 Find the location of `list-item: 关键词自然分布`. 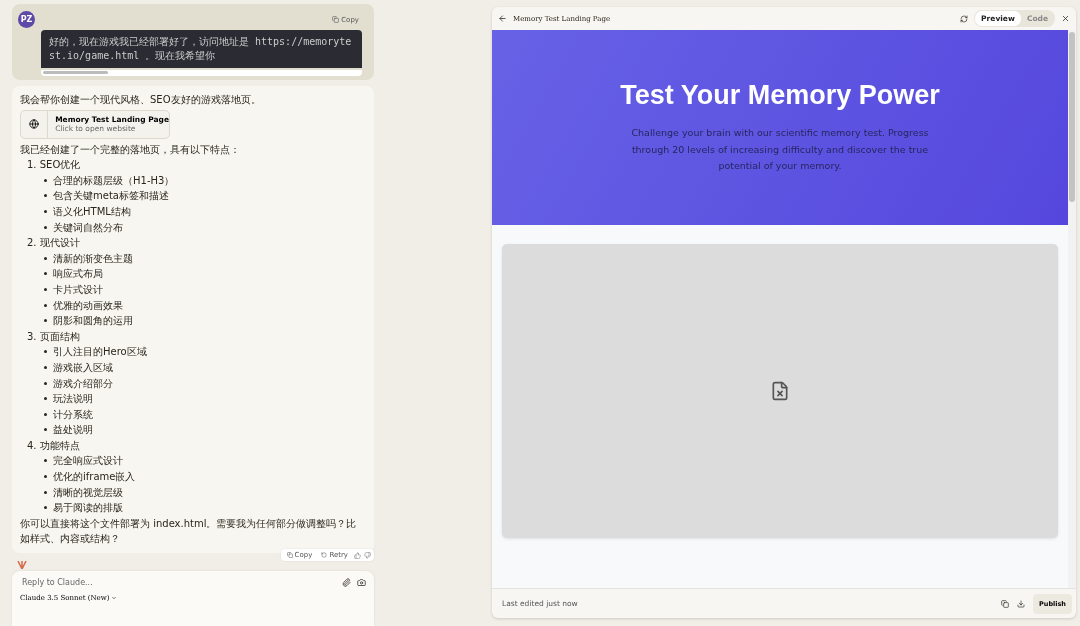

list-item: 关键词自然分布 is located at coordinates (205, 227).